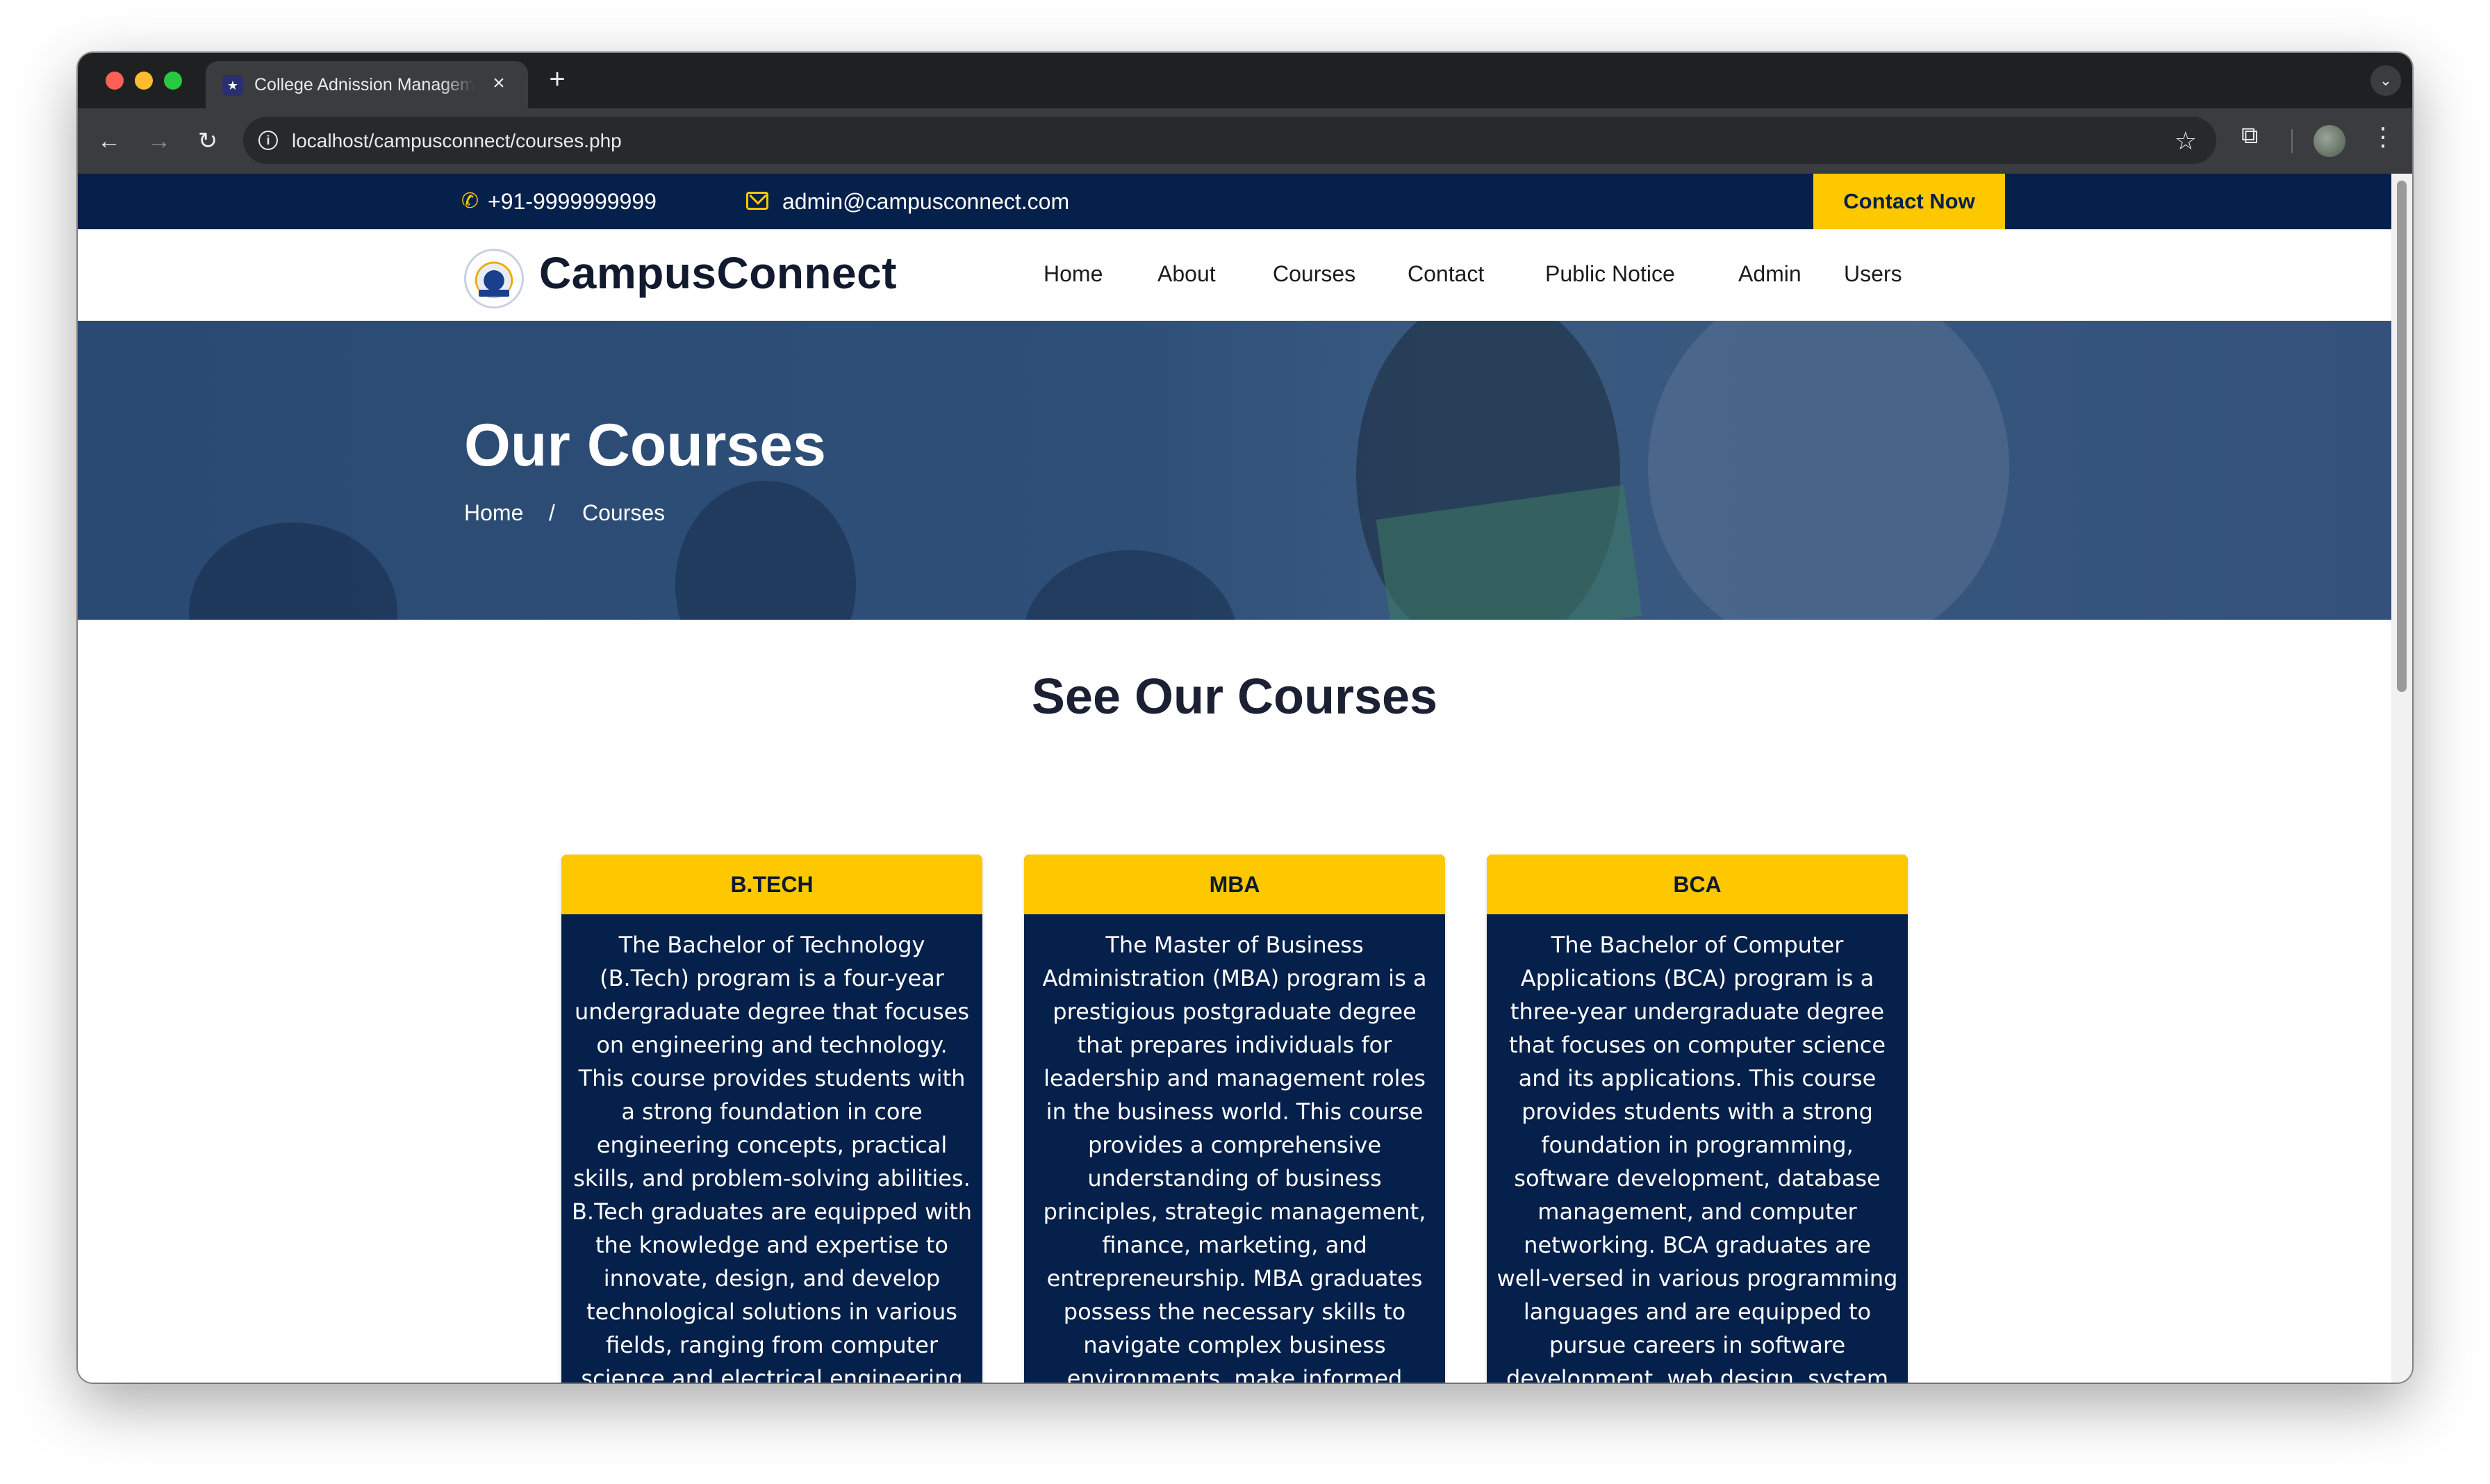 This screenshot has height=1484, width=2490. What do you see at coordinates (268, 140) in the screenshot?
I see `site-info-icon: i` at bounding box center [268, 140].